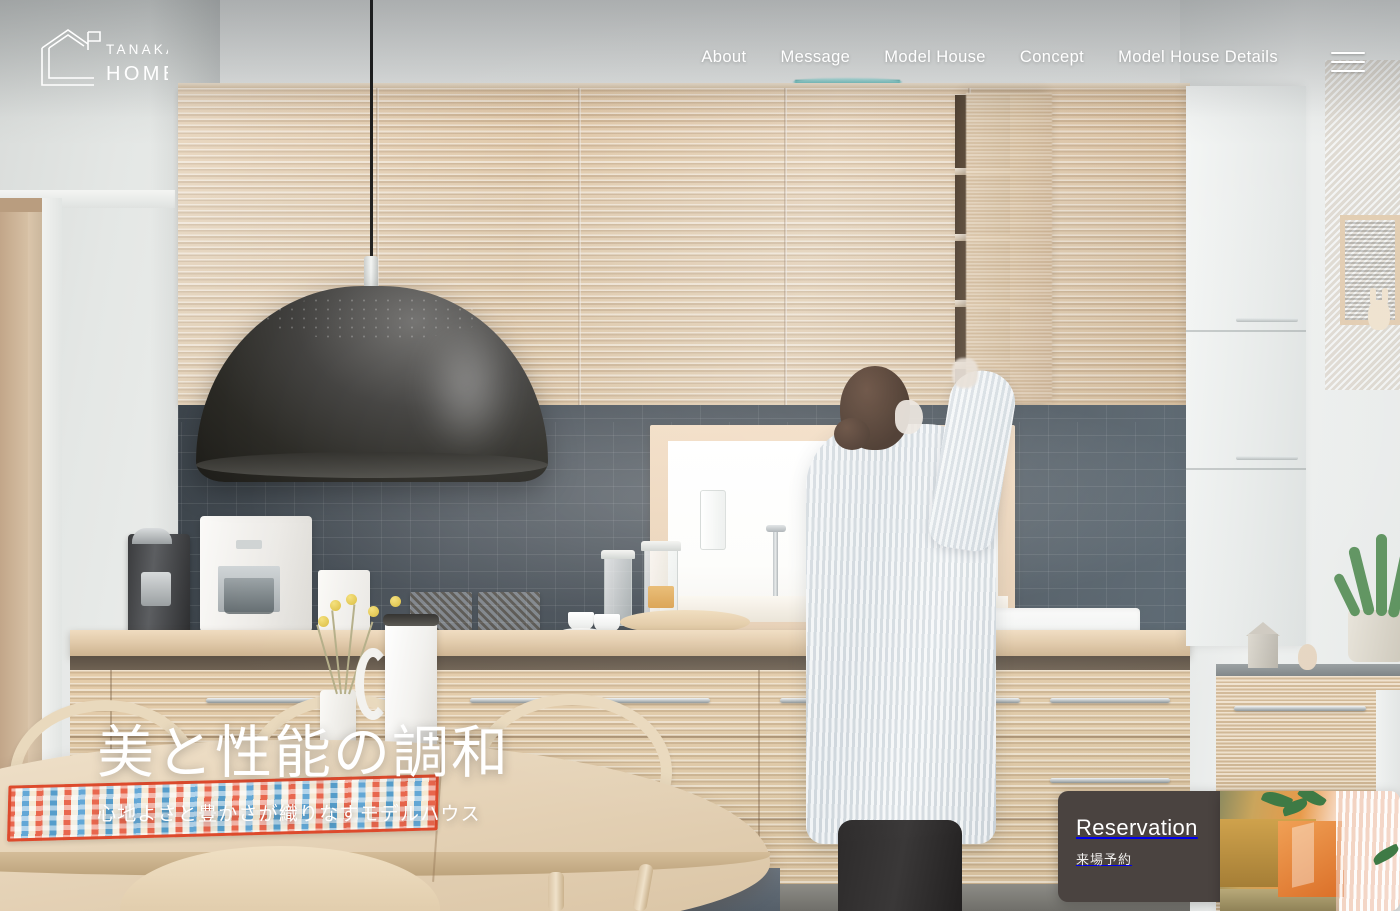  Describe the element at coordinates (1139, 846) in the screenshot. I see `reservation-label-panel: Reservation 来場予約` at that location.